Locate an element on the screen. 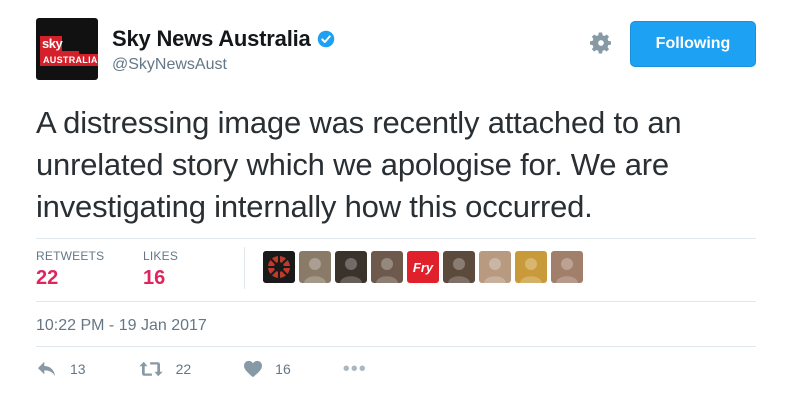  retweets-count: 22 is located at coordinates (47, 278).